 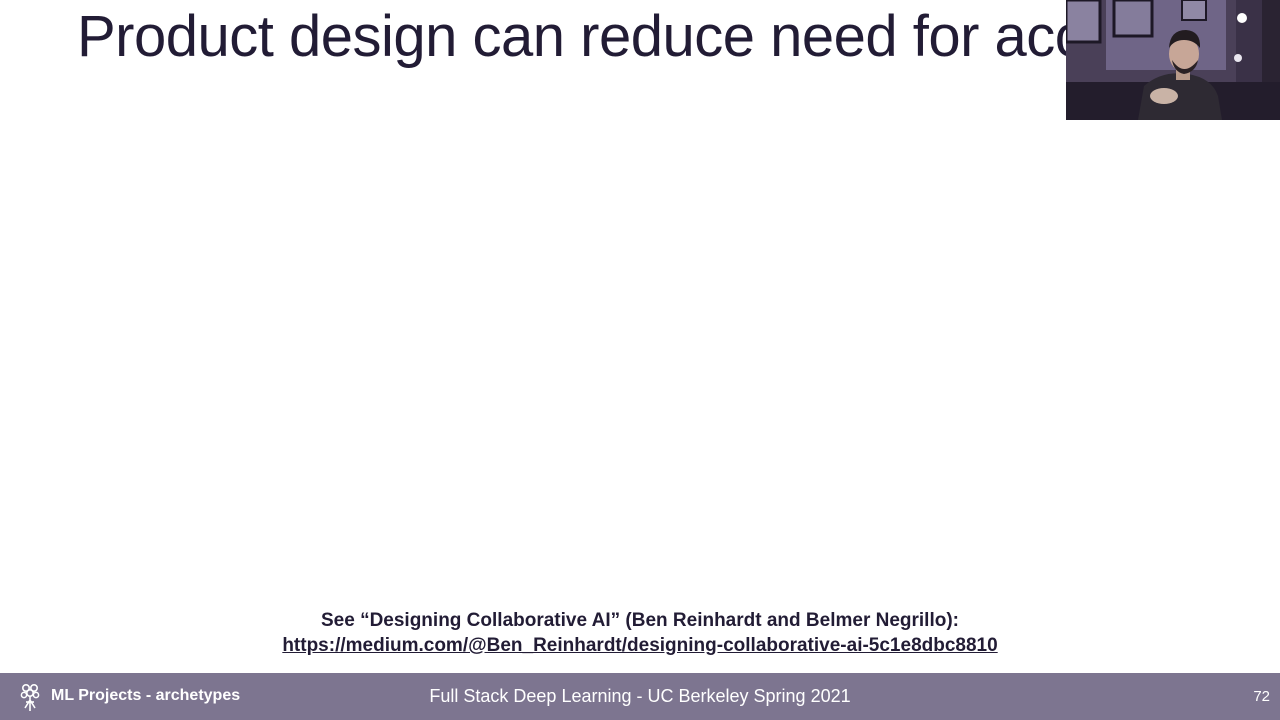 I want to click on slide-title: Product design can reduce need for acc, so click(x=580, y=36).